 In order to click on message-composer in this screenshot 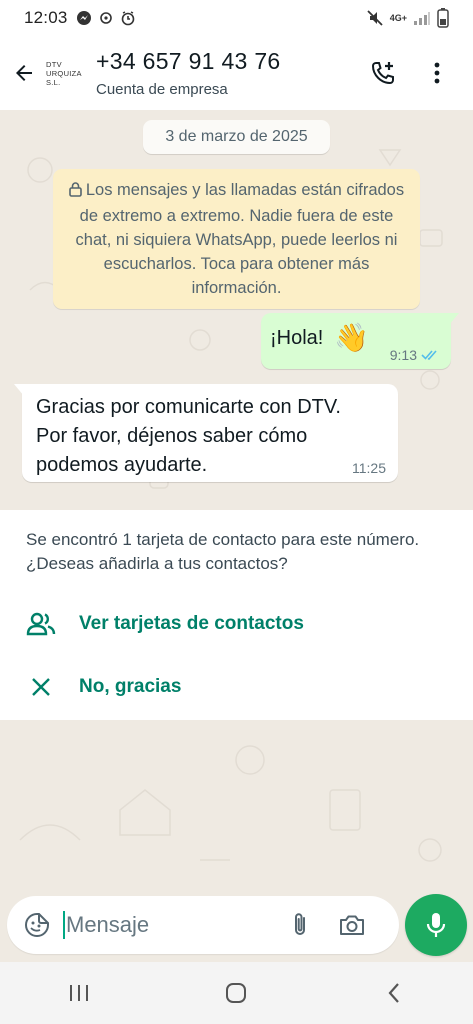, I will do `click(203, 925)`.